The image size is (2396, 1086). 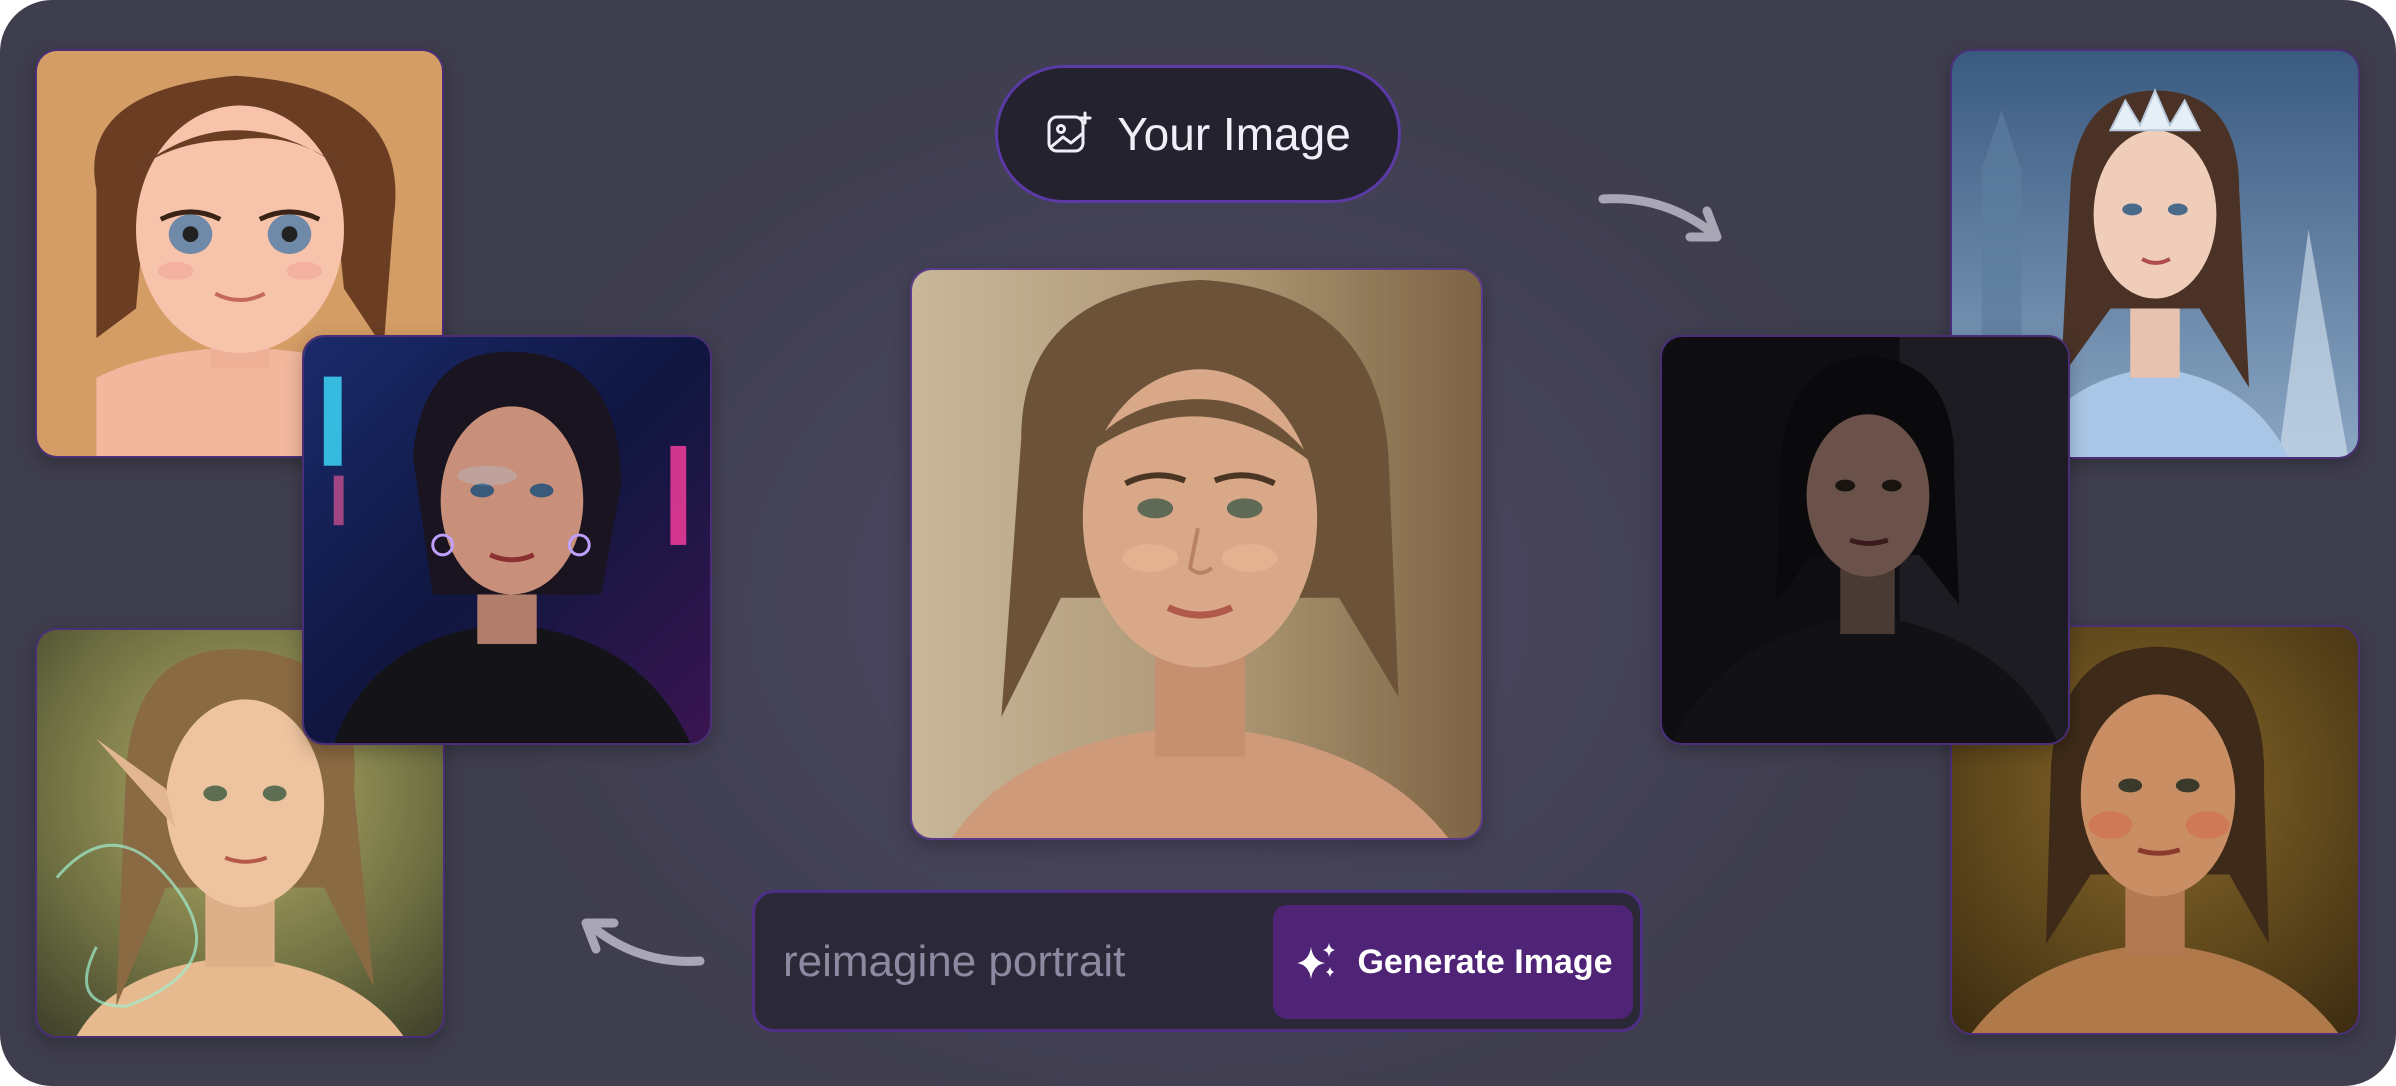 I want to click on your-image-badge: Your Image, so click(x=1198, y=134).